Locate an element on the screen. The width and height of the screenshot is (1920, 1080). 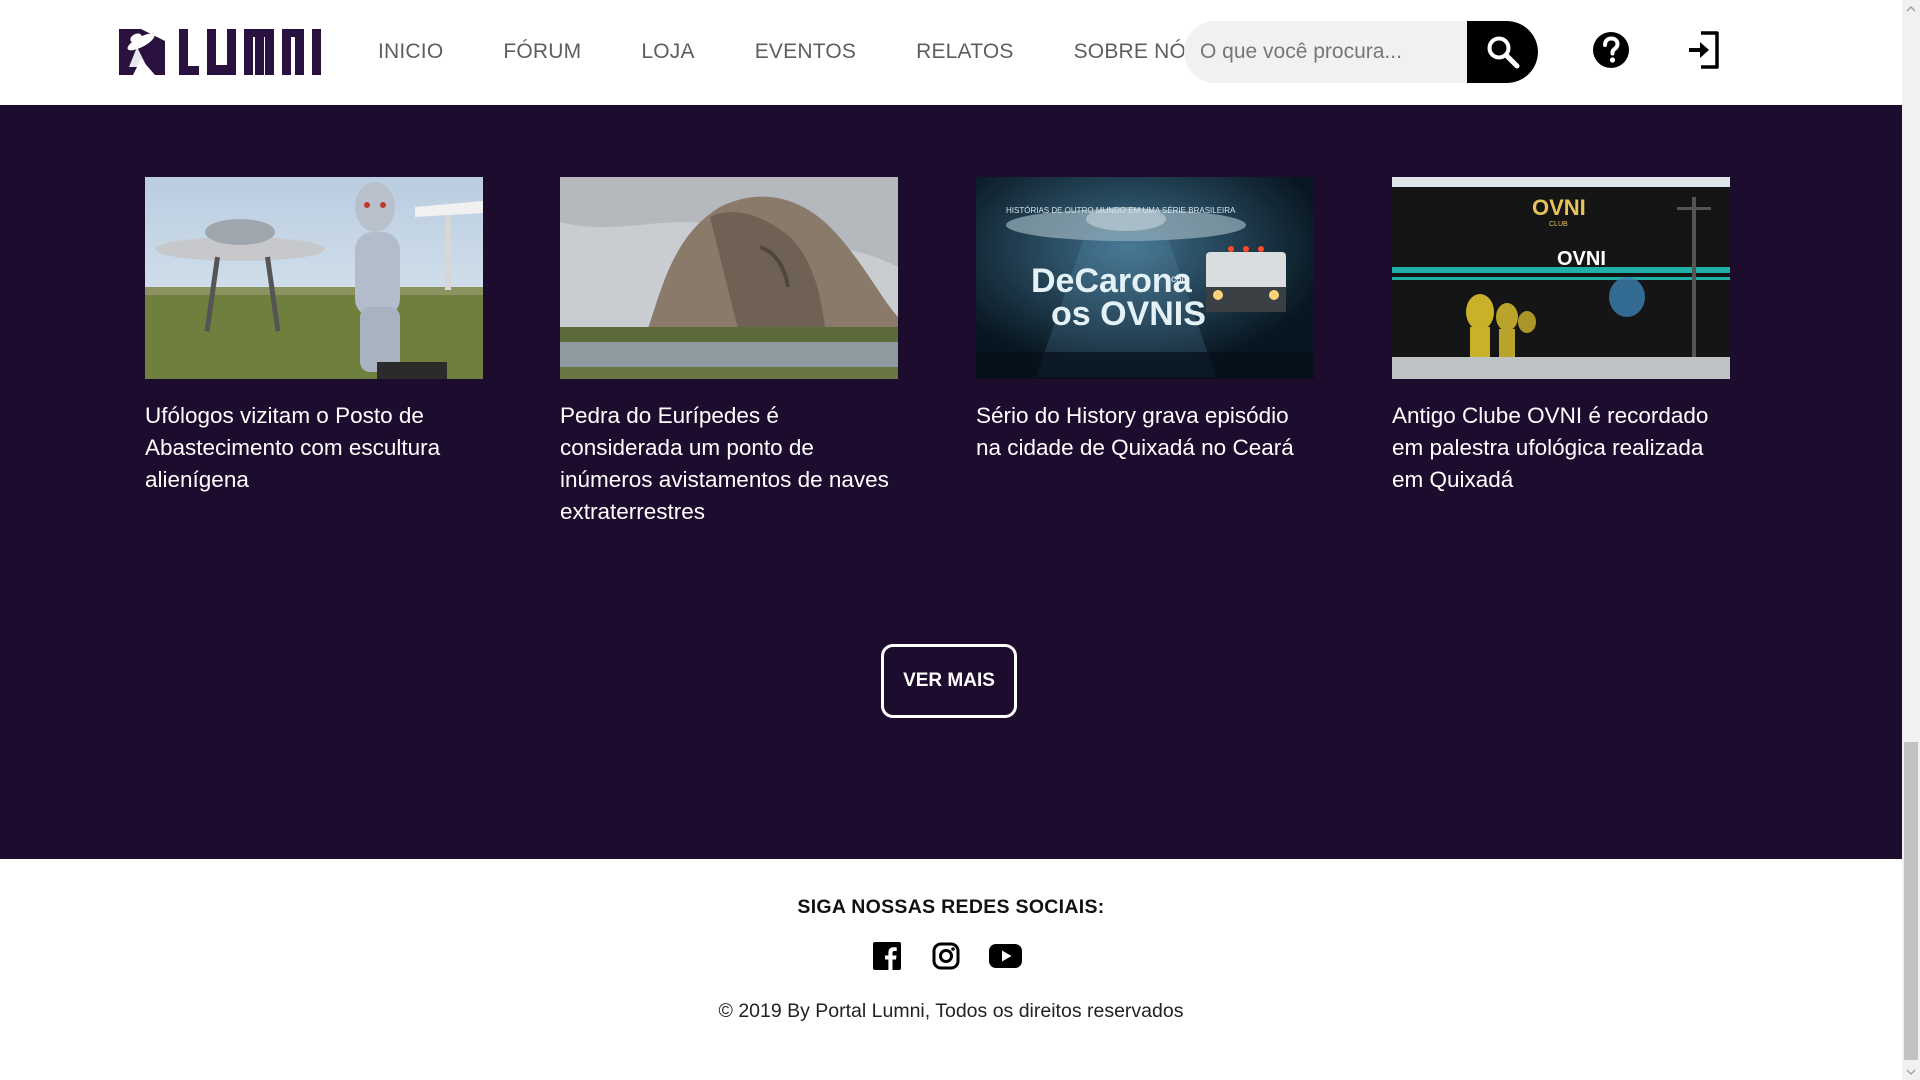
poster-title-2: os OVNIS is located at coordinates (1128, 314).